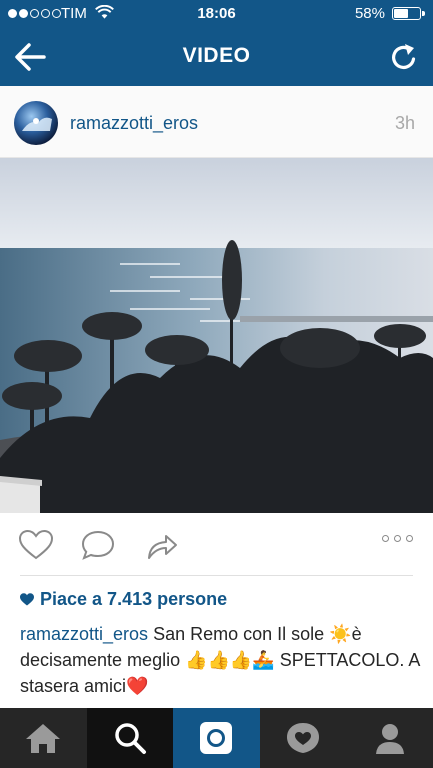 This screenshot has height=768, width=433. I want to click on tab-bar, so click(216, 738).